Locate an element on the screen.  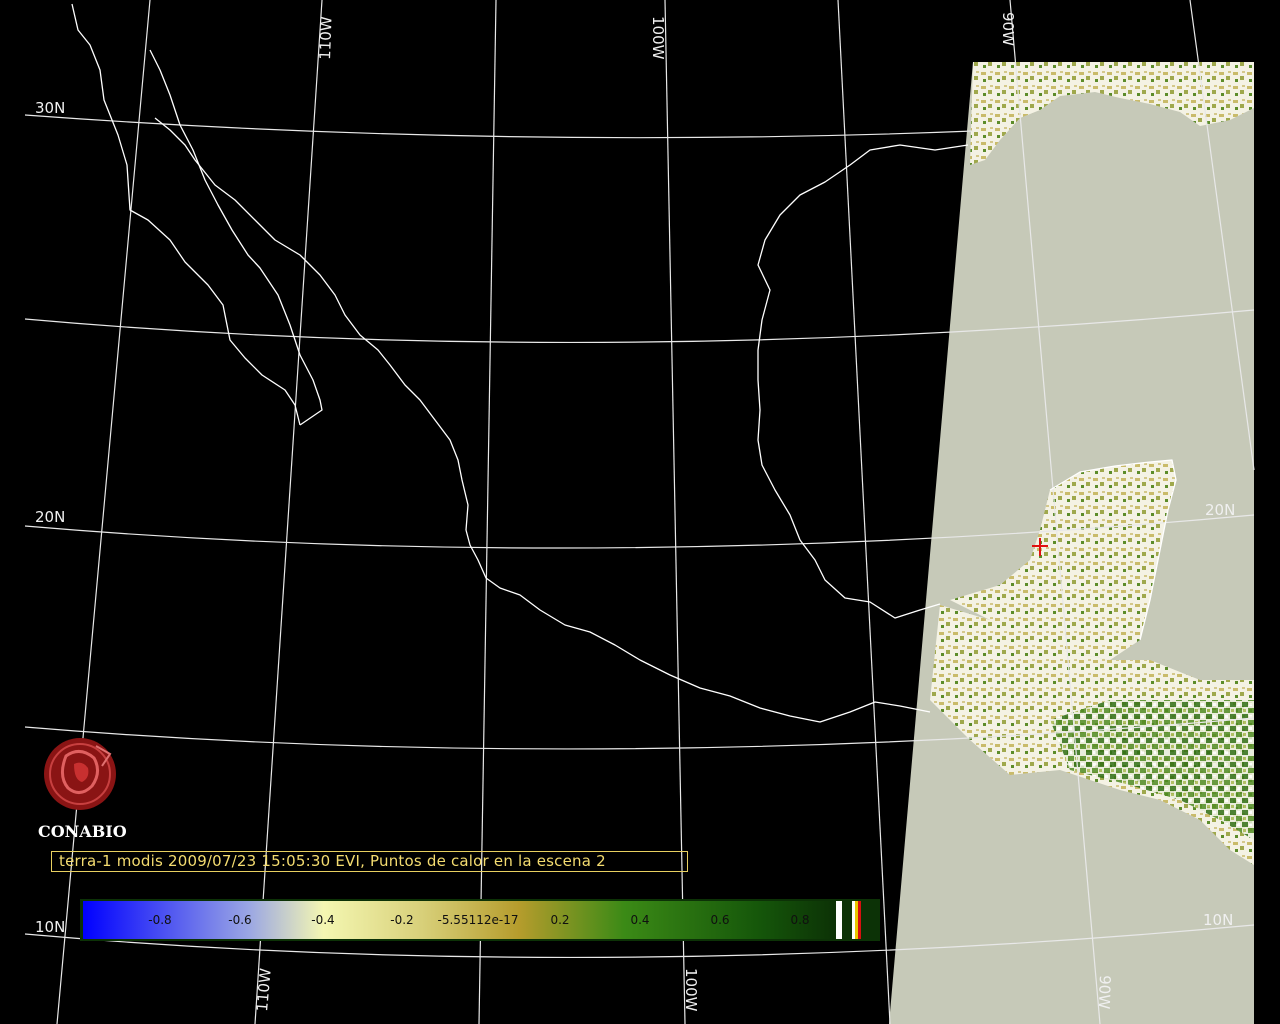
colorbar-tick-label: -0.2 is located at coordinates (401, 920).